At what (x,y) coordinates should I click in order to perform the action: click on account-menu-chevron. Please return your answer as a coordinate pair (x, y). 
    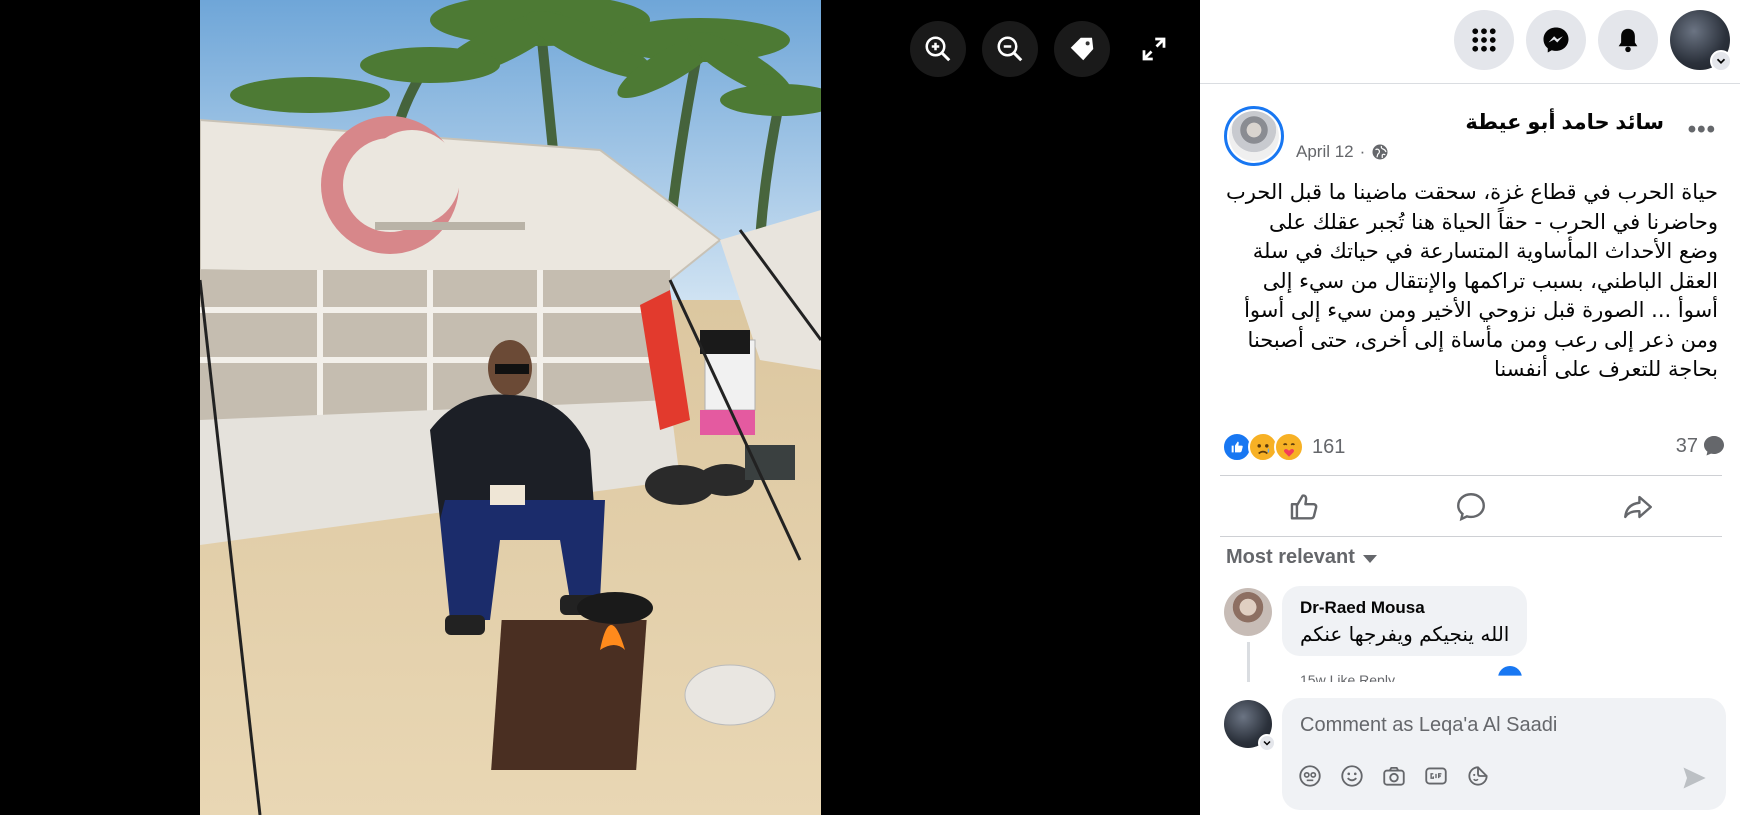
    Looking at the image, I should click on (1721, 61).